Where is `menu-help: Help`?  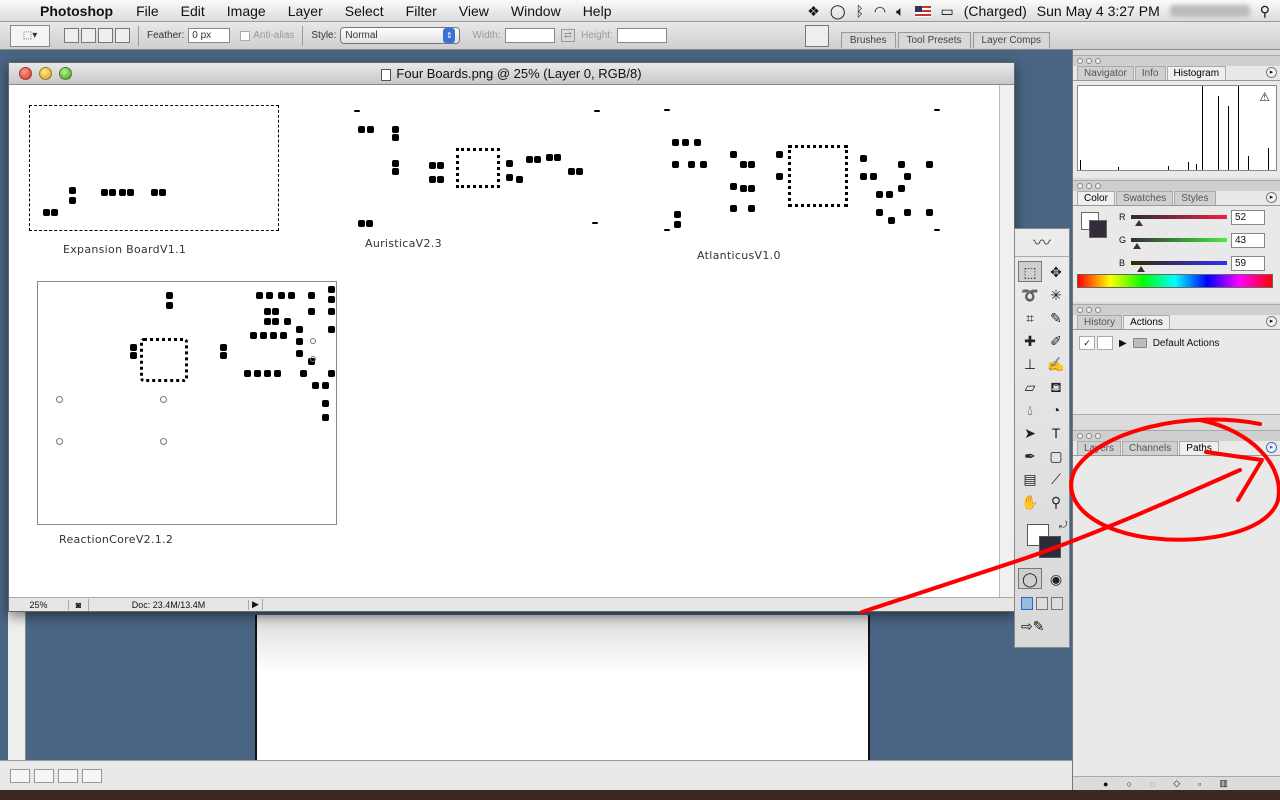 menu-help: Help is located at coordinates (597, 11).